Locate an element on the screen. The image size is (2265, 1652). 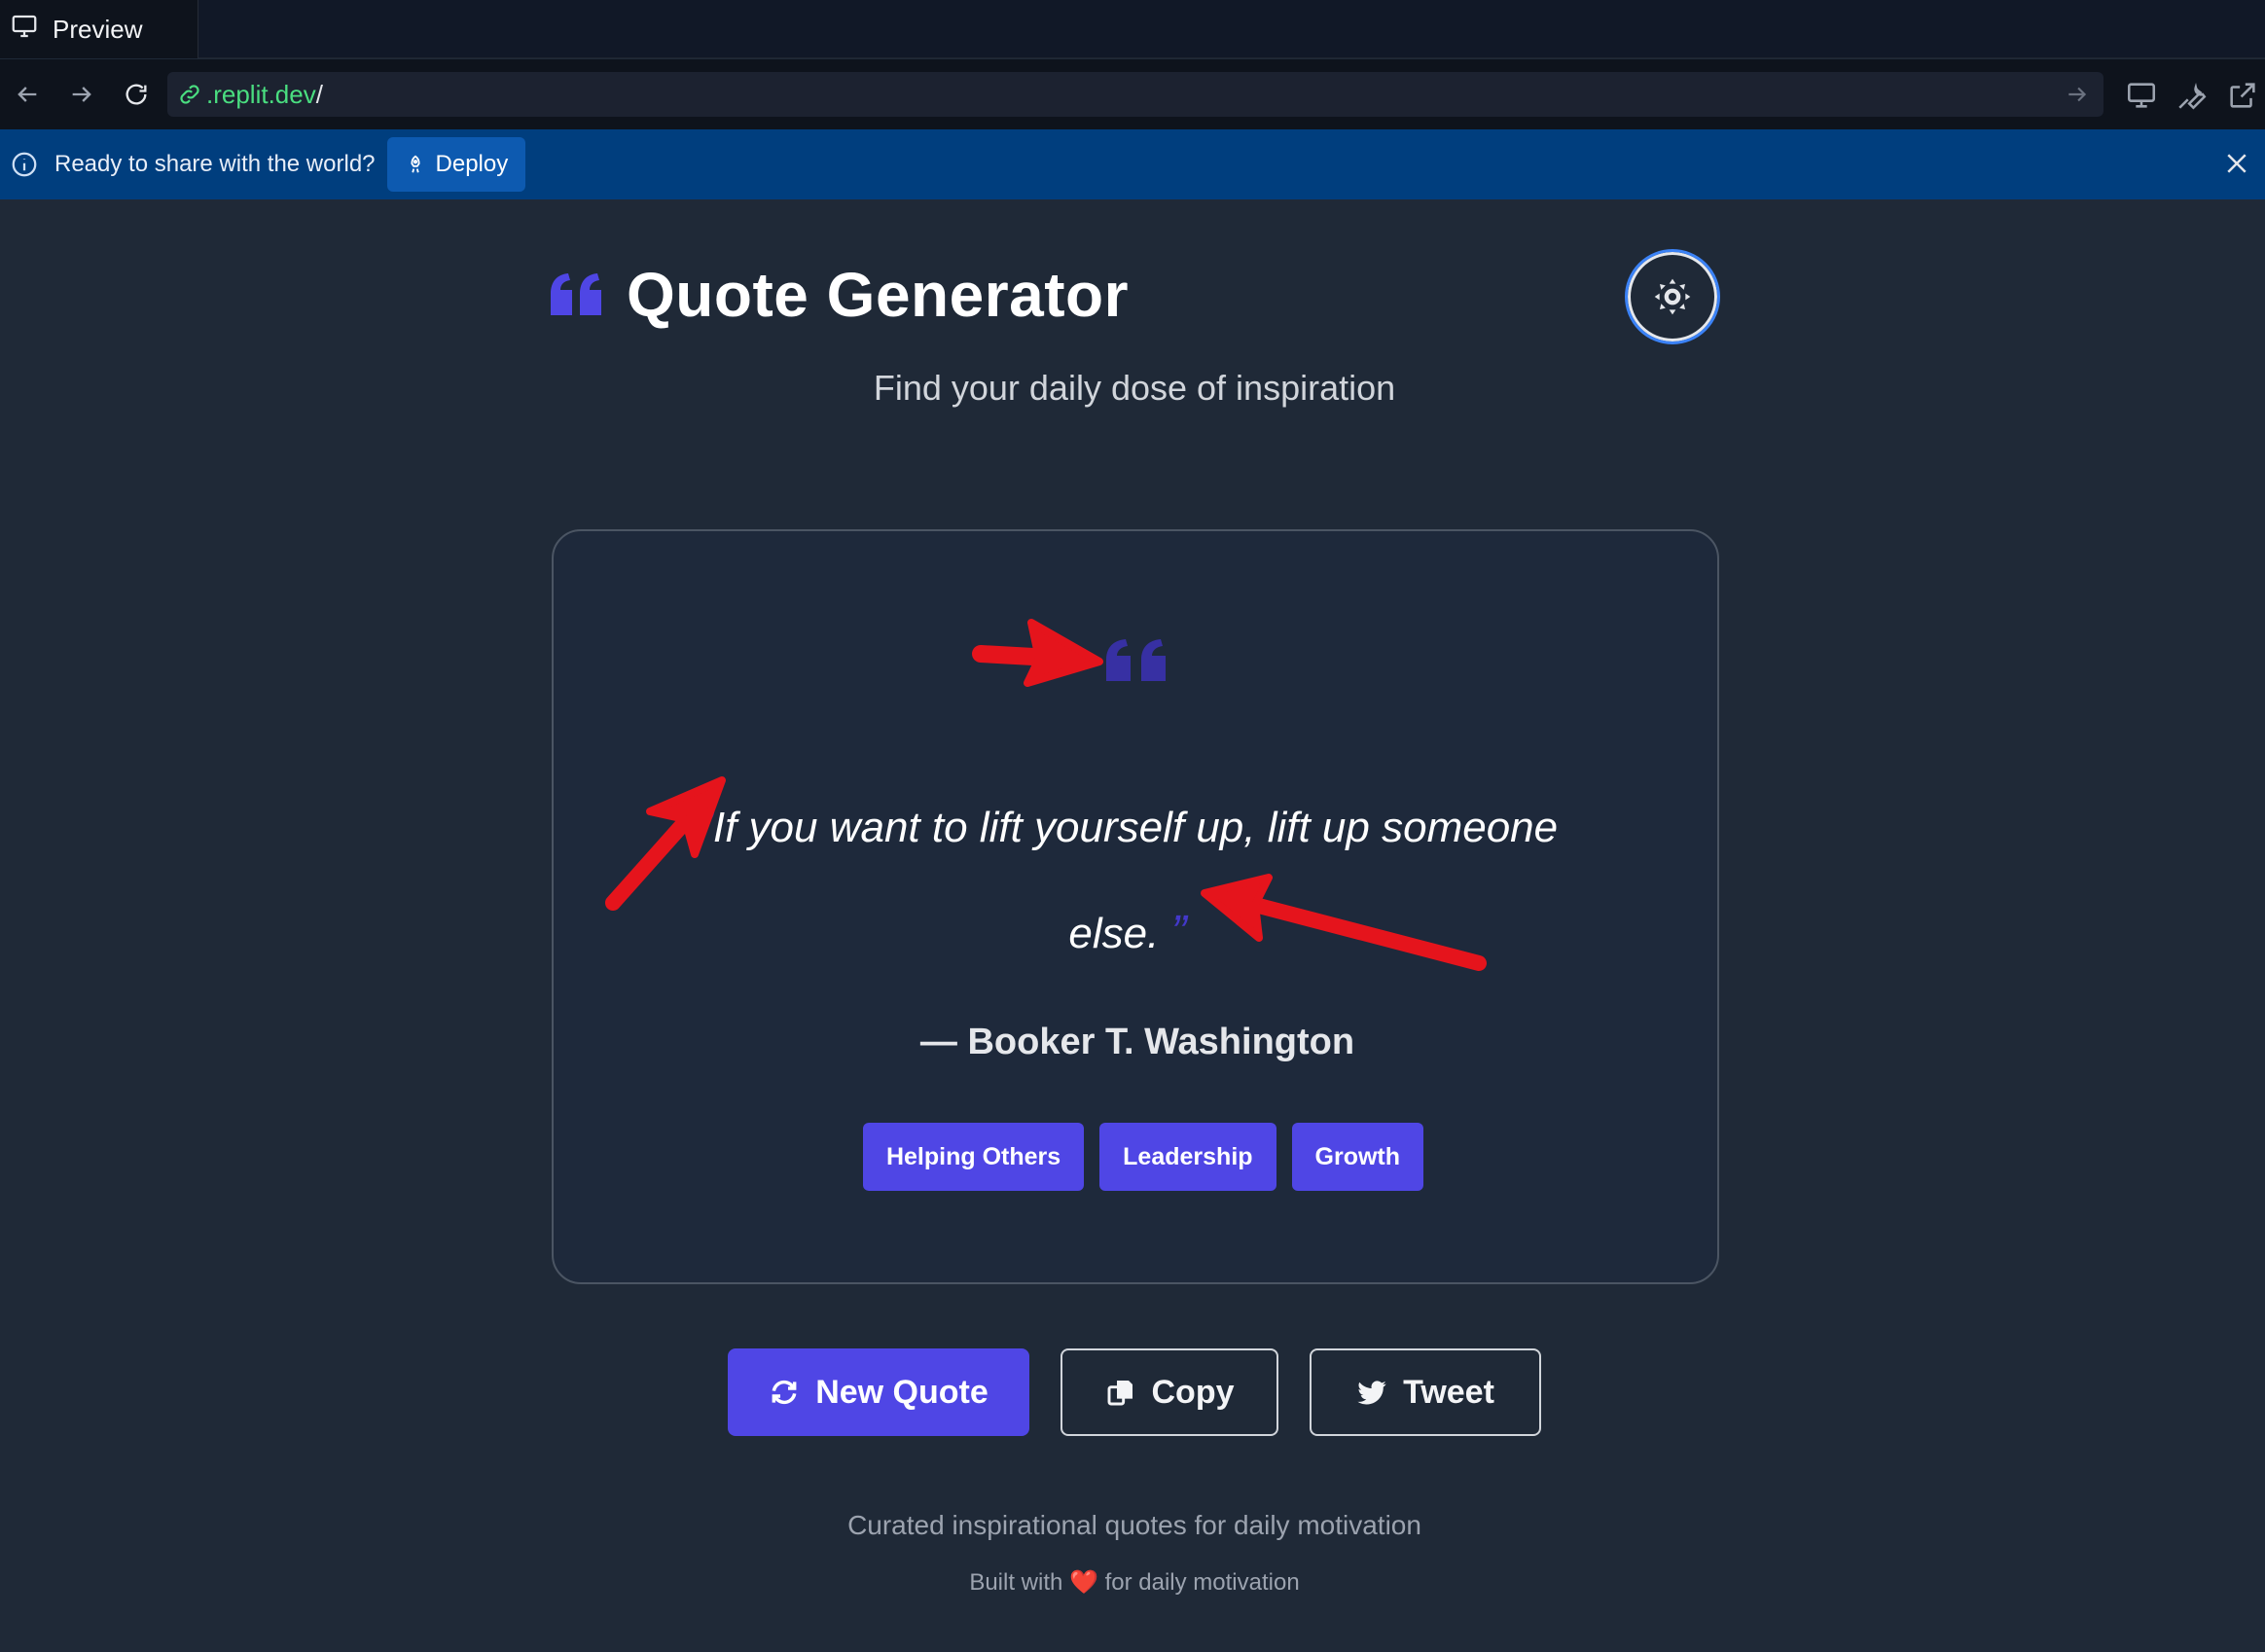
reload-icon is located at coordinates (136, 94).